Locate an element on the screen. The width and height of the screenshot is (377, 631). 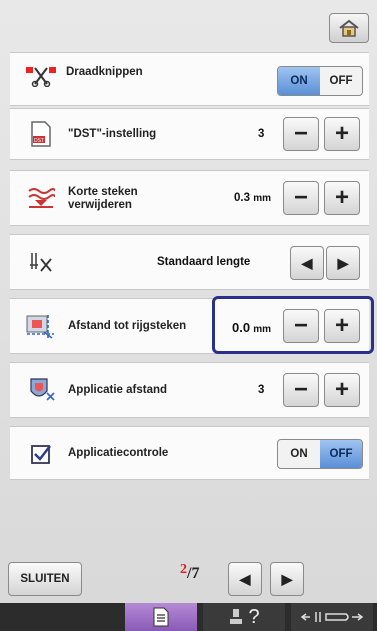
applique-check-label: Applicatiecontrole is located at coordinates (118, 453).